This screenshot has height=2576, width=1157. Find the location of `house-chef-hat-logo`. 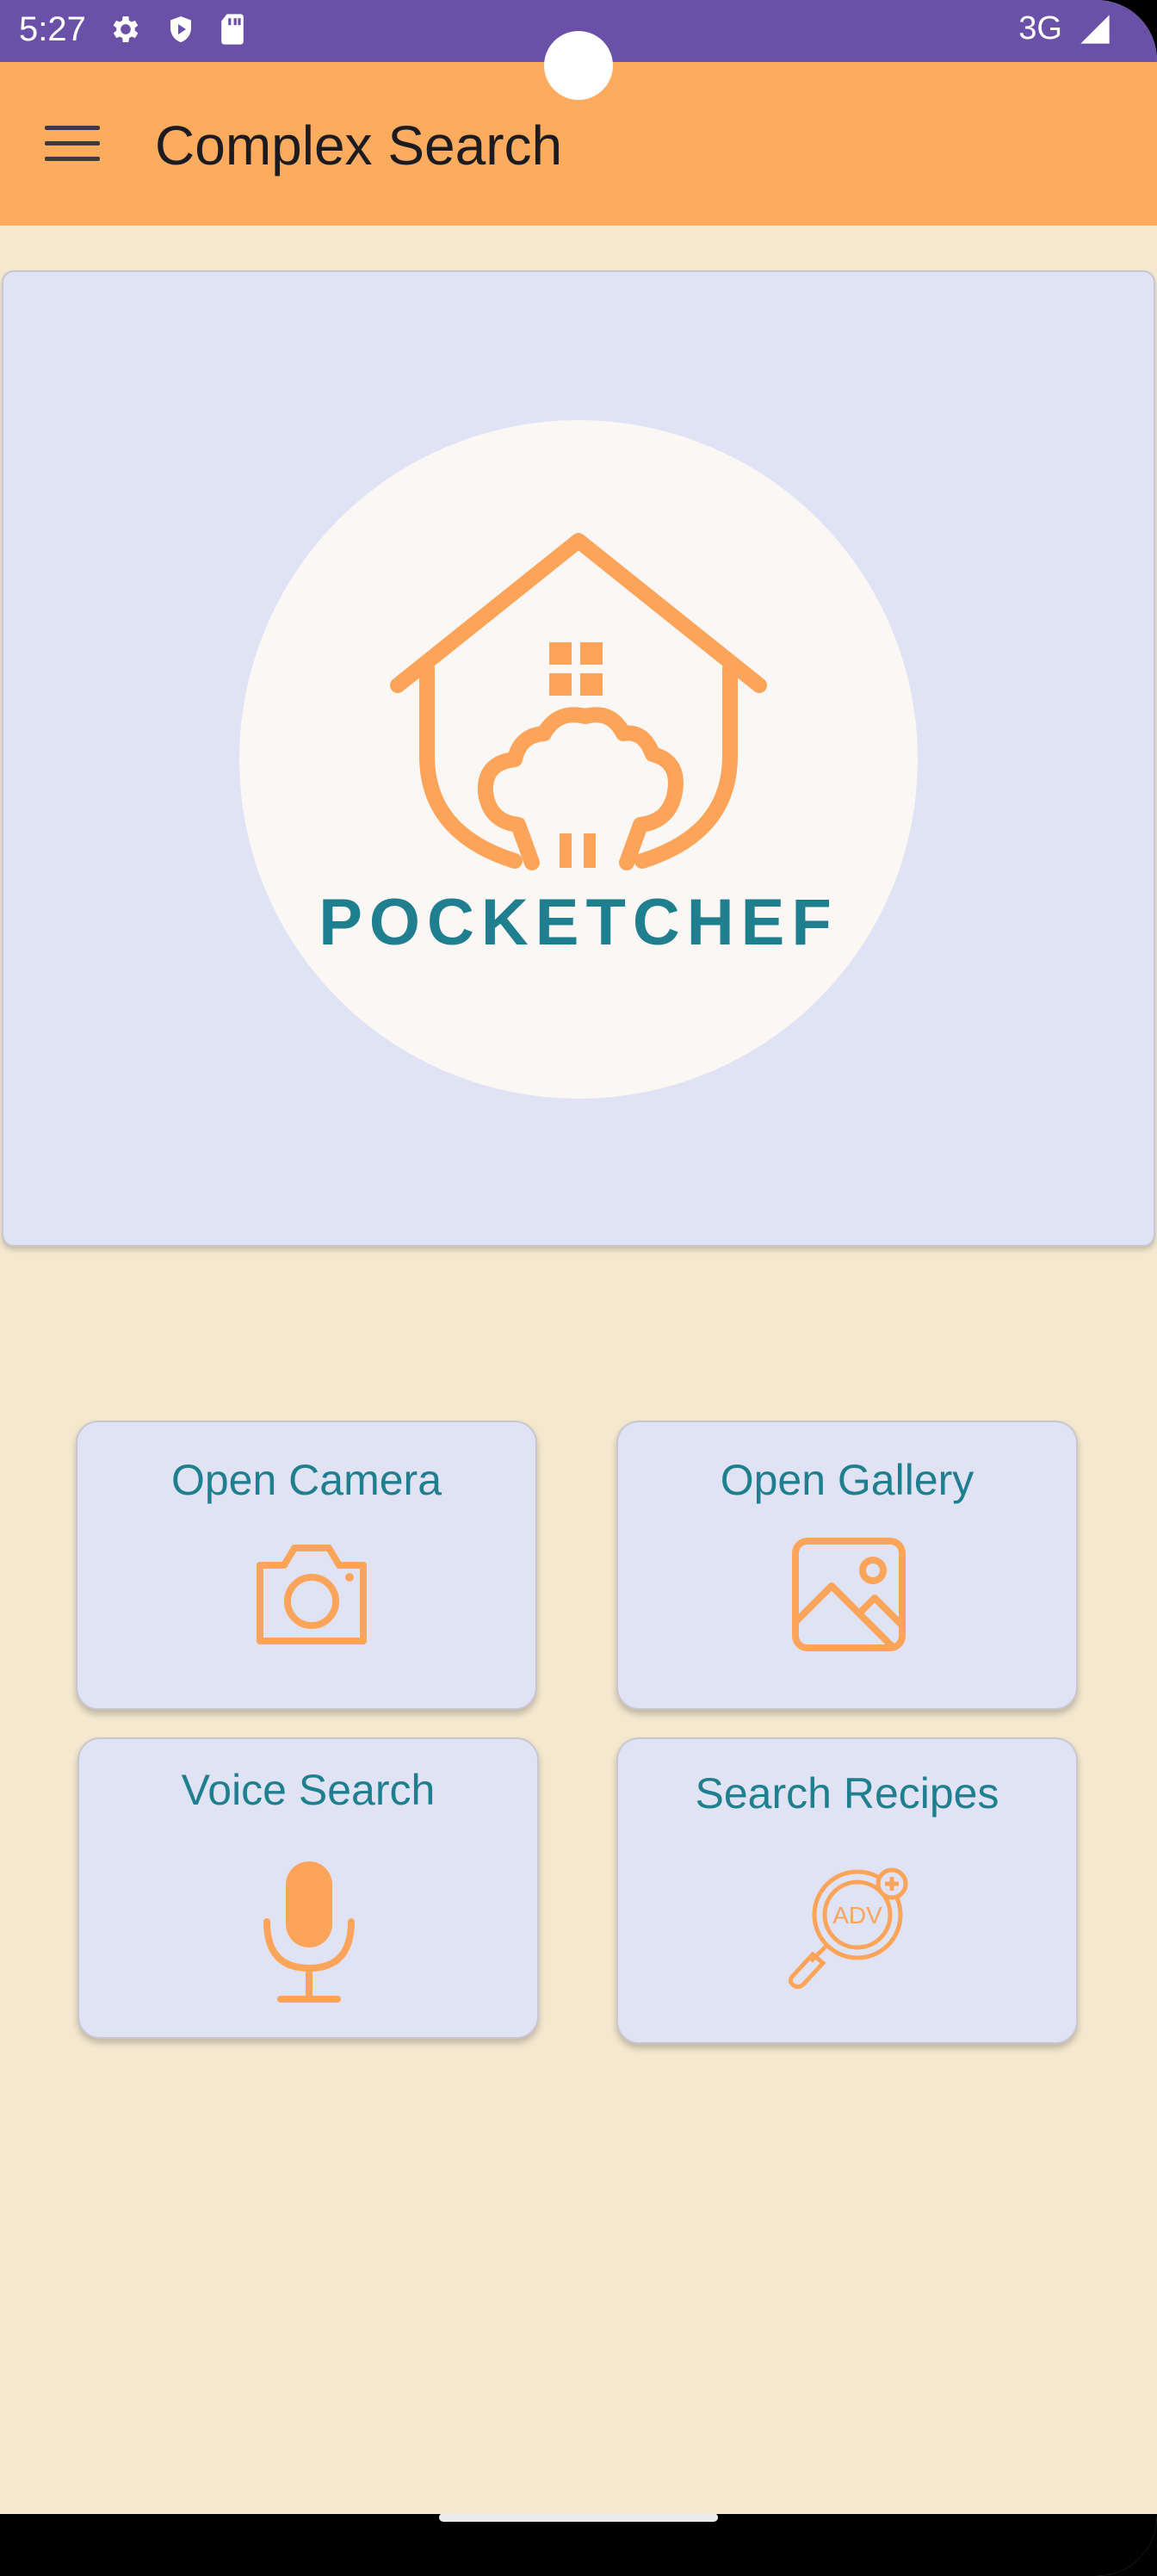

house-chef-hat-logo is located at coordinates (579, 701).